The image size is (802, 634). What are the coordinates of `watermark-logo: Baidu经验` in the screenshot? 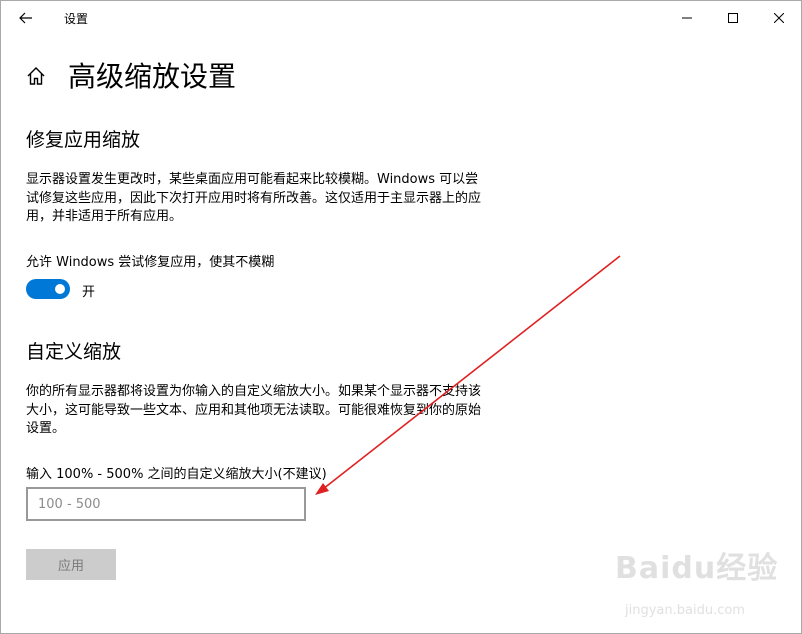 It's located at (697, 568).